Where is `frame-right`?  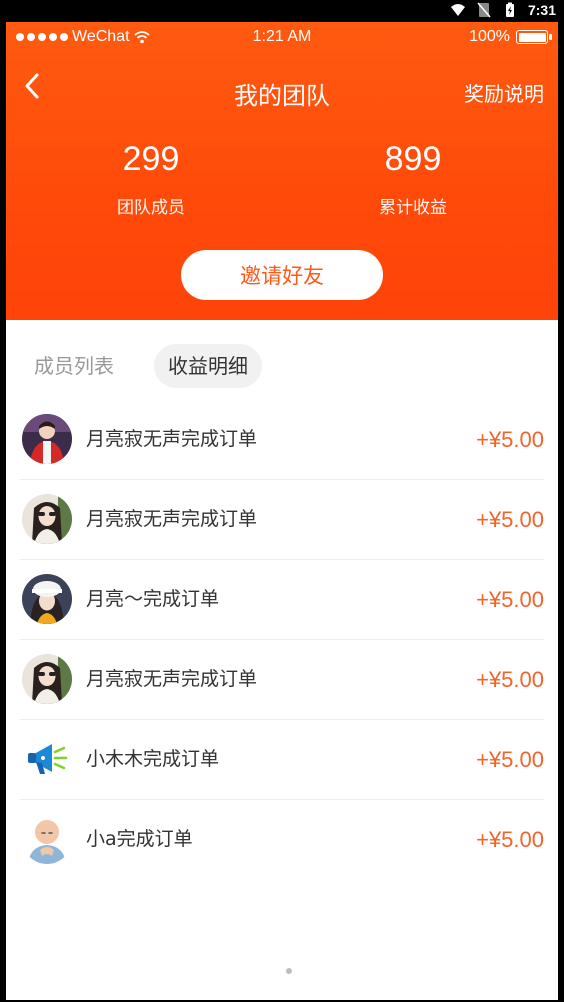
frame-right is located at coordinates (561, 512).